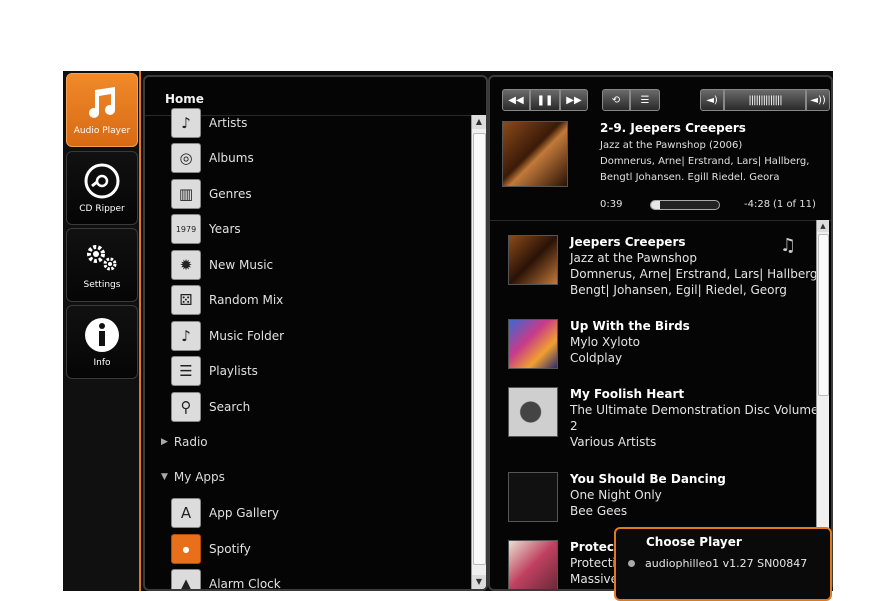 Image resolution: width=893 pixels, height=601 pixels. I want to click on library-title: Home, so click(184, 99).